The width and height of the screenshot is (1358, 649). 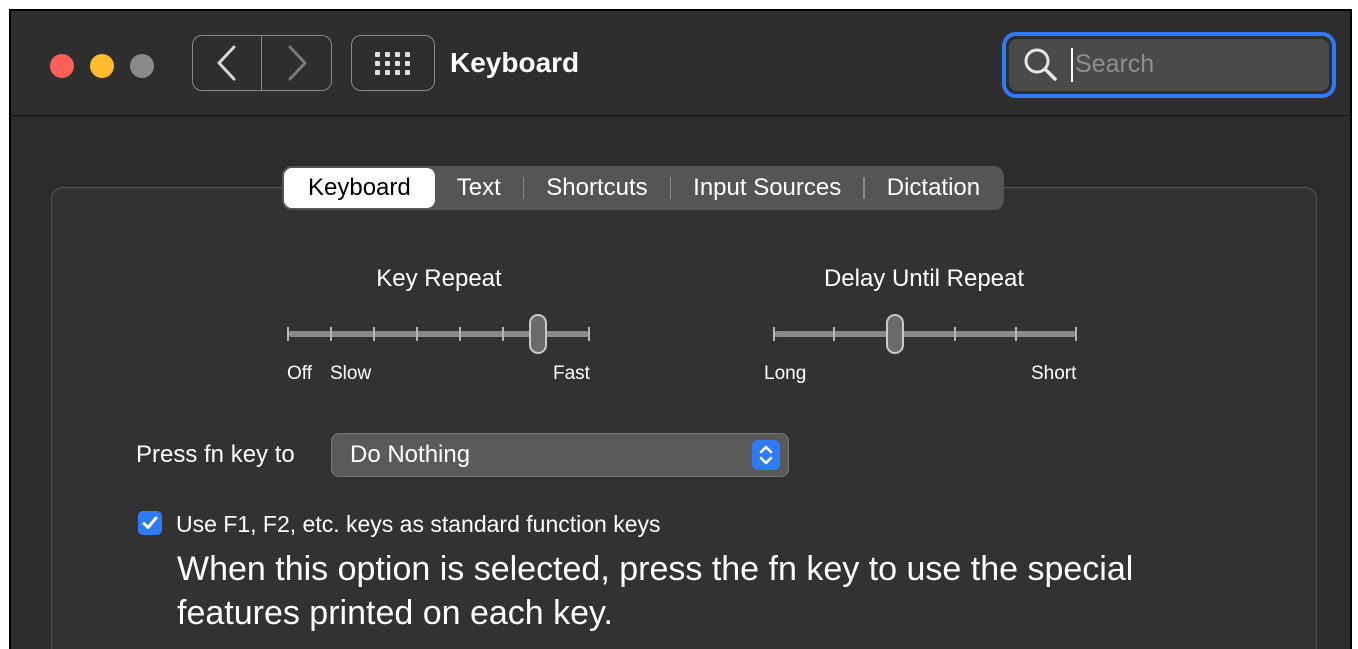 What do you see at coordinates (515, 62) in the screenshot?
I see `window-title: Keyboard` at bounding box center [515, 62].